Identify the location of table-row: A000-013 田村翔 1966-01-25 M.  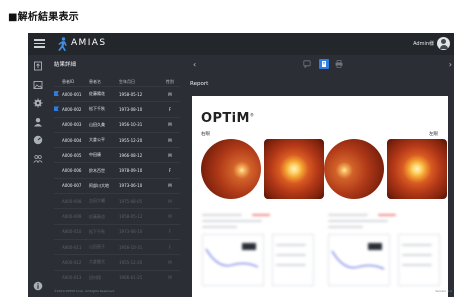
(117, 277).